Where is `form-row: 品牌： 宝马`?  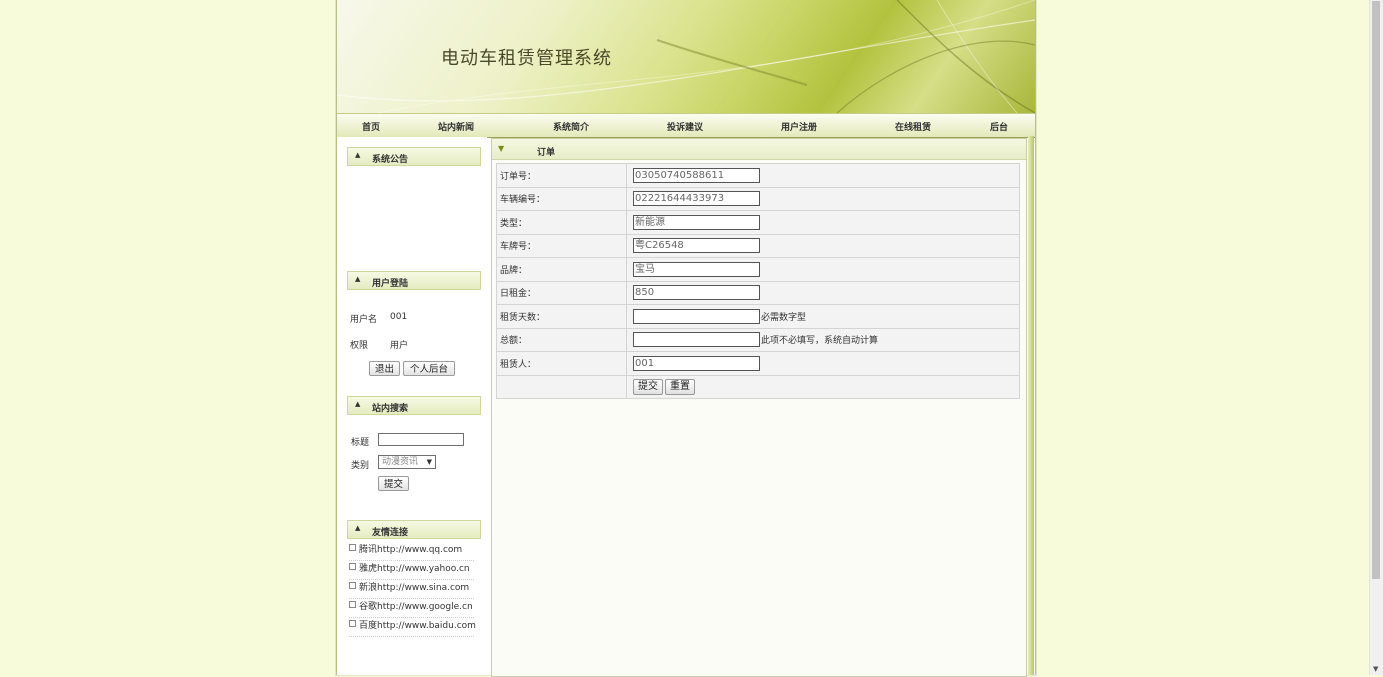
form-row: 品牌： 宝马 is located at coordinates (758, 269).